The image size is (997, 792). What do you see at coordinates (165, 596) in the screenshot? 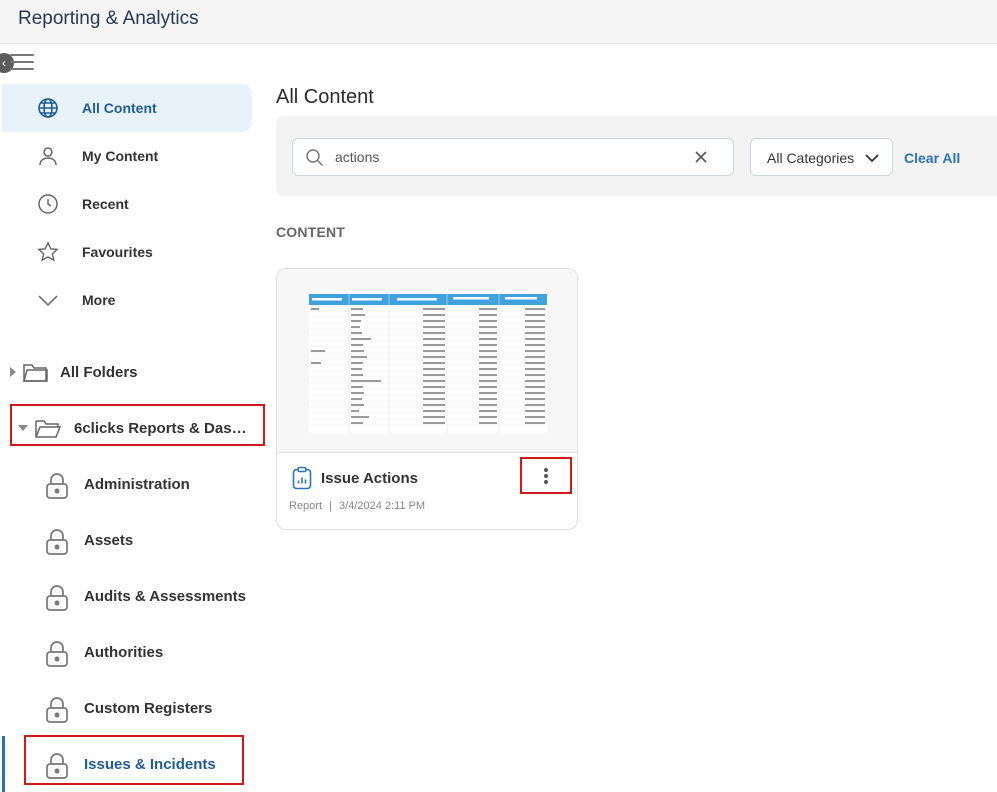
I see `subfolder-label: Audits & Assessments` at bounding box center [165, 596].